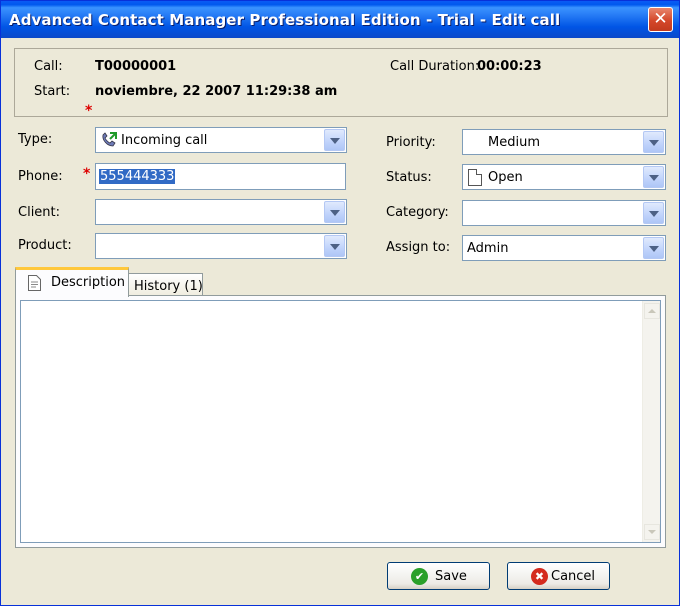  I want to click on call-label: Call:, so click(48, 66).